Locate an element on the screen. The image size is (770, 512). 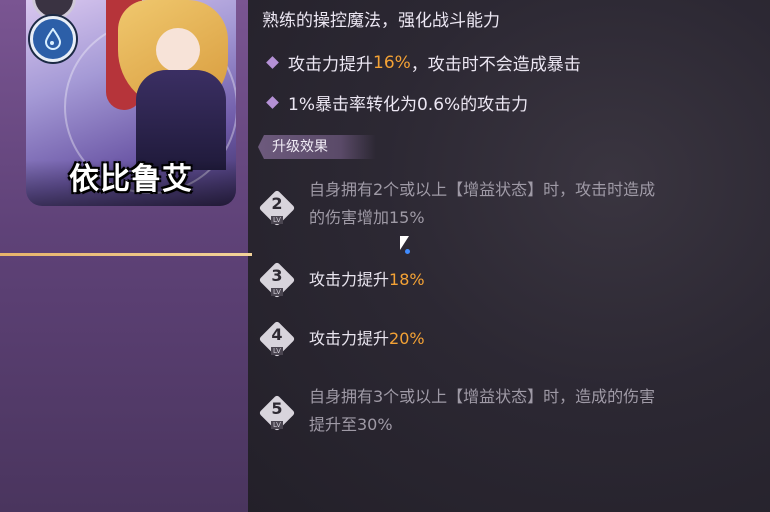
level-4-pre: 攻击力提升 is located at coordinates (349, 338).